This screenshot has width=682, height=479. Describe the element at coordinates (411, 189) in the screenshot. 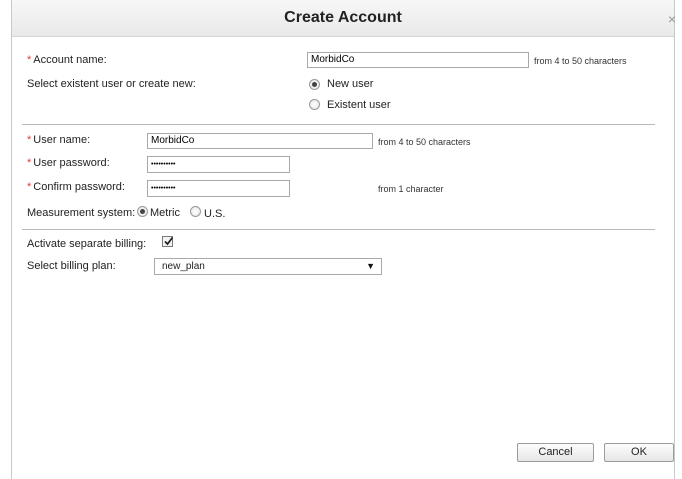

I see `confirm-password-hint: from 1 character` at that location.